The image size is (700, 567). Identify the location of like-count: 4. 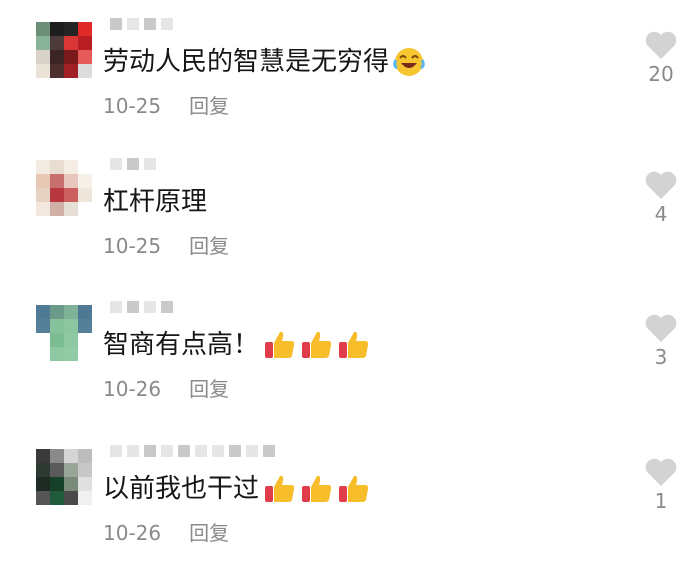
(661, 214).